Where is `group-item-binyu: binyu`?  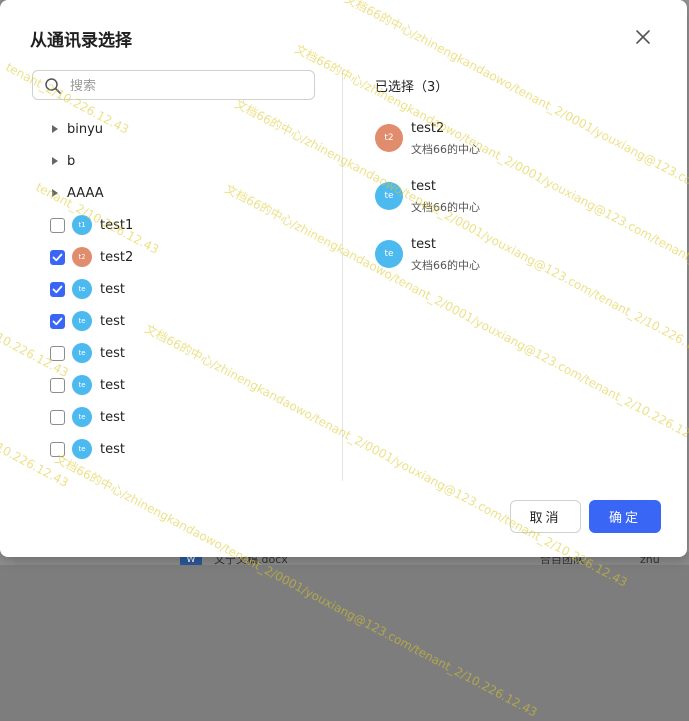
group-item-binyu: binyu is located at coordinates (76, 129).